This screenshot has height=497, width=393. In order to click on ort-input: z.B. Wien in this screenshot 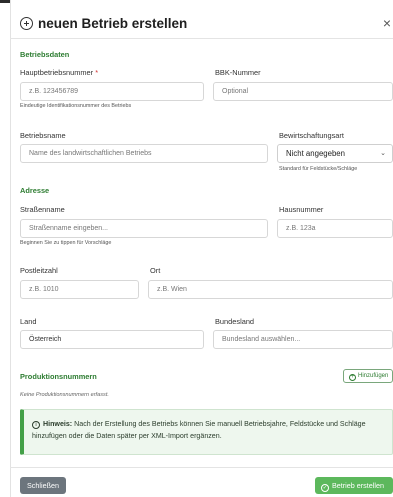, I will do `click(270, 289)`.